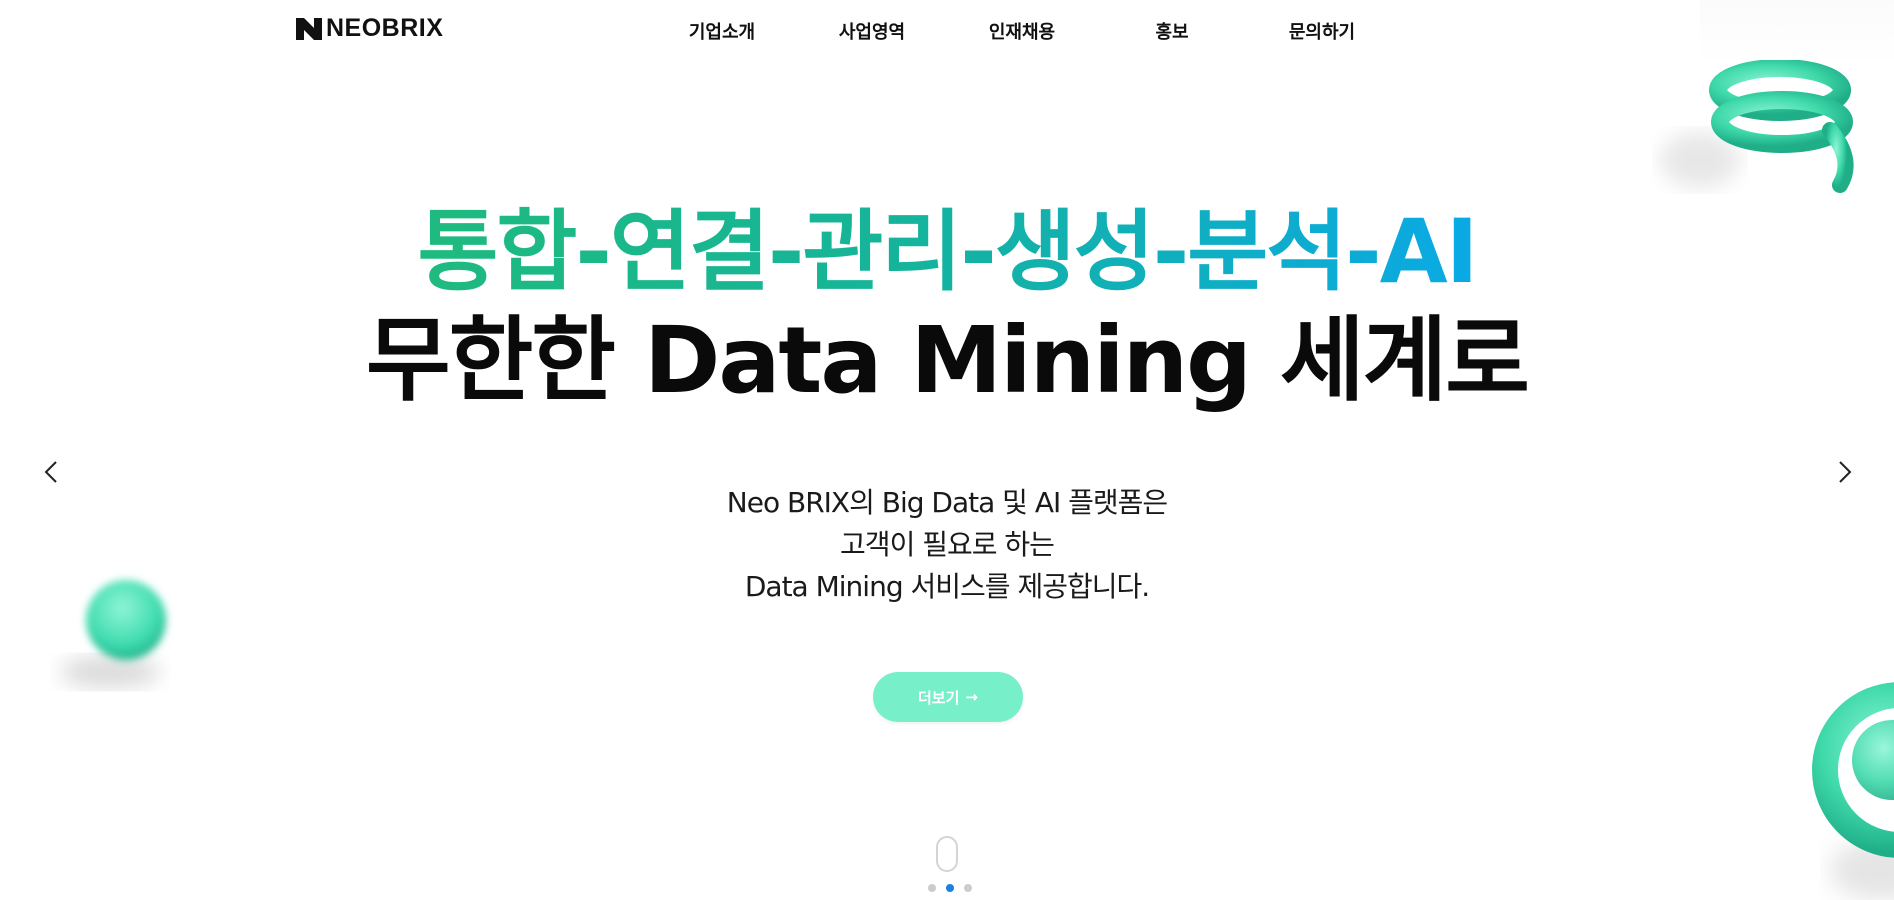 The width and height of the screenshot is (1894, 900). Describe the element at coordinates (722, 31) in the screenshot. I see `nav-item-company: 기업소개` at that location.